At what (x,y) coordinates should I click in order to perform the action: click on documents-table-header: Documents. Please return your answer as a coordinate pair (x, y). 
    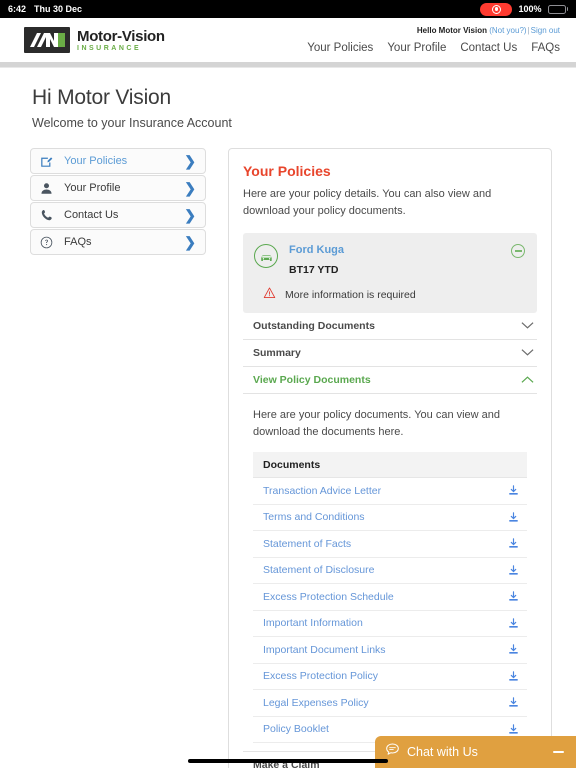
    Looking at the image, I should click on (390, 465).